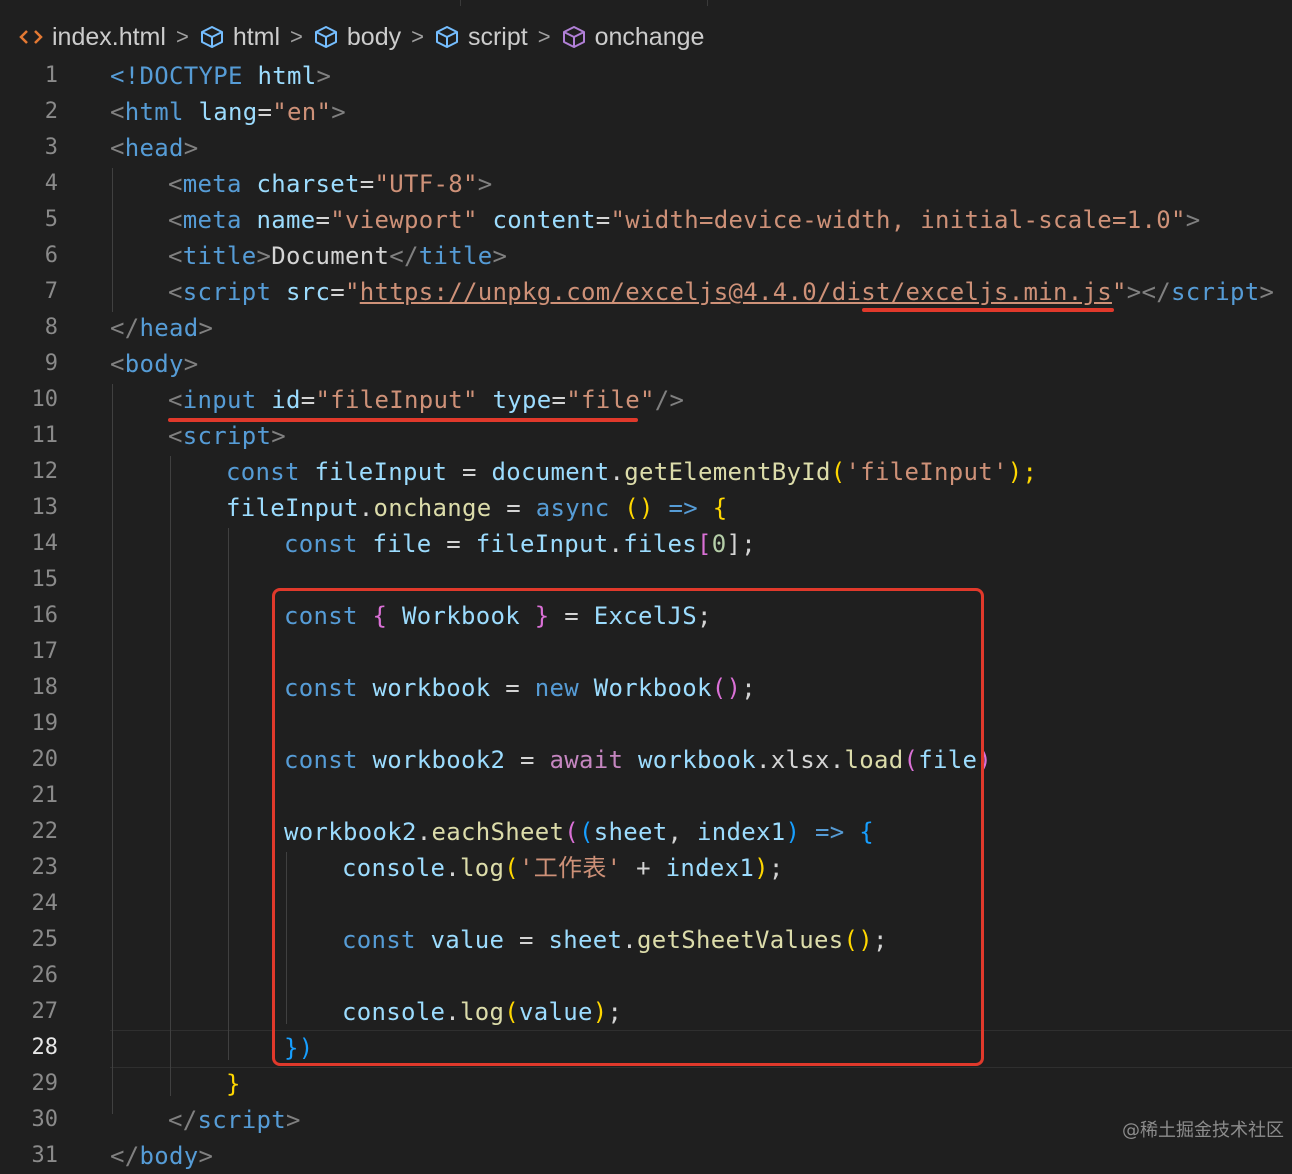 This screenshot has width=1292, height=1174. Describe the element at coordinates (279, 76) in the screenshot. I see `token: html` at that location.